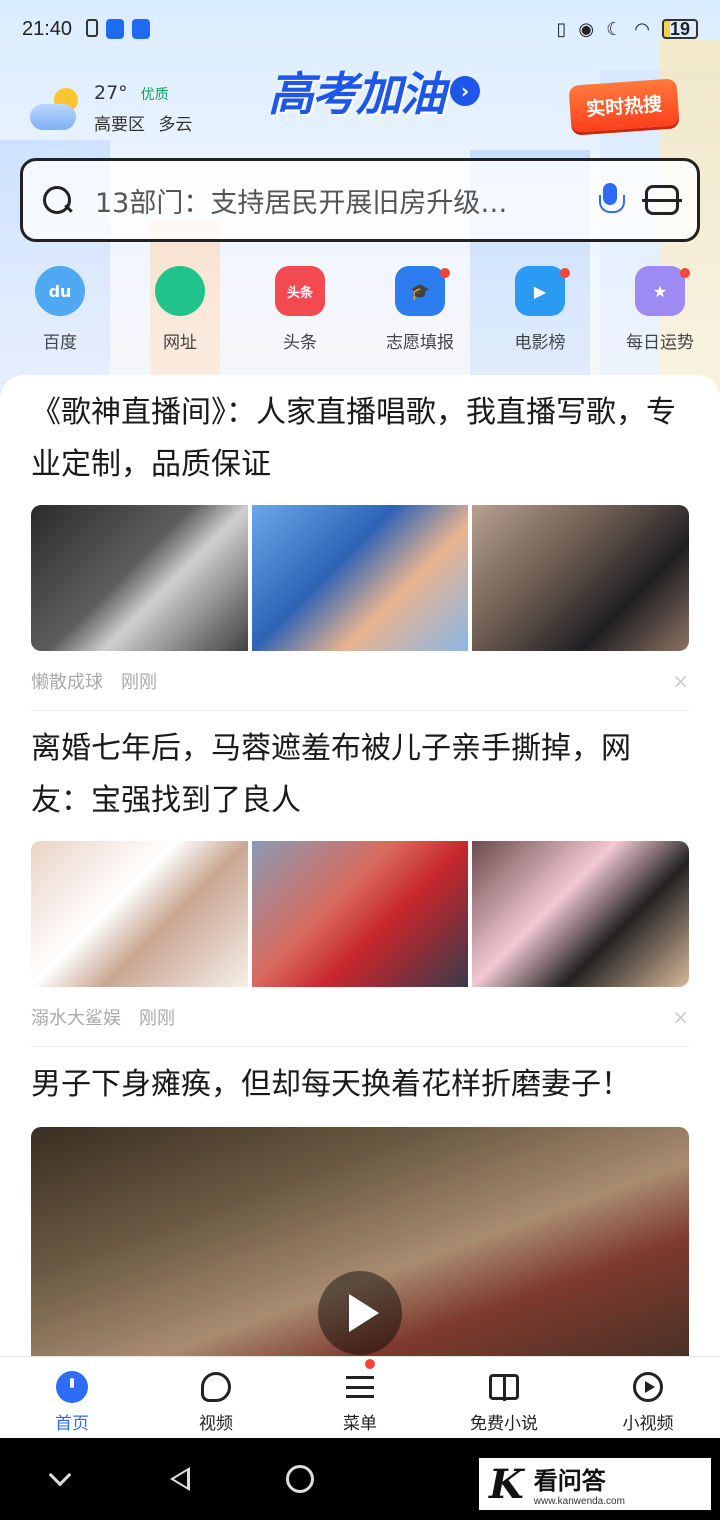 The image size is (720, 1520). I want to click on hot-search-button: 实时热搜, so click(624, 105).